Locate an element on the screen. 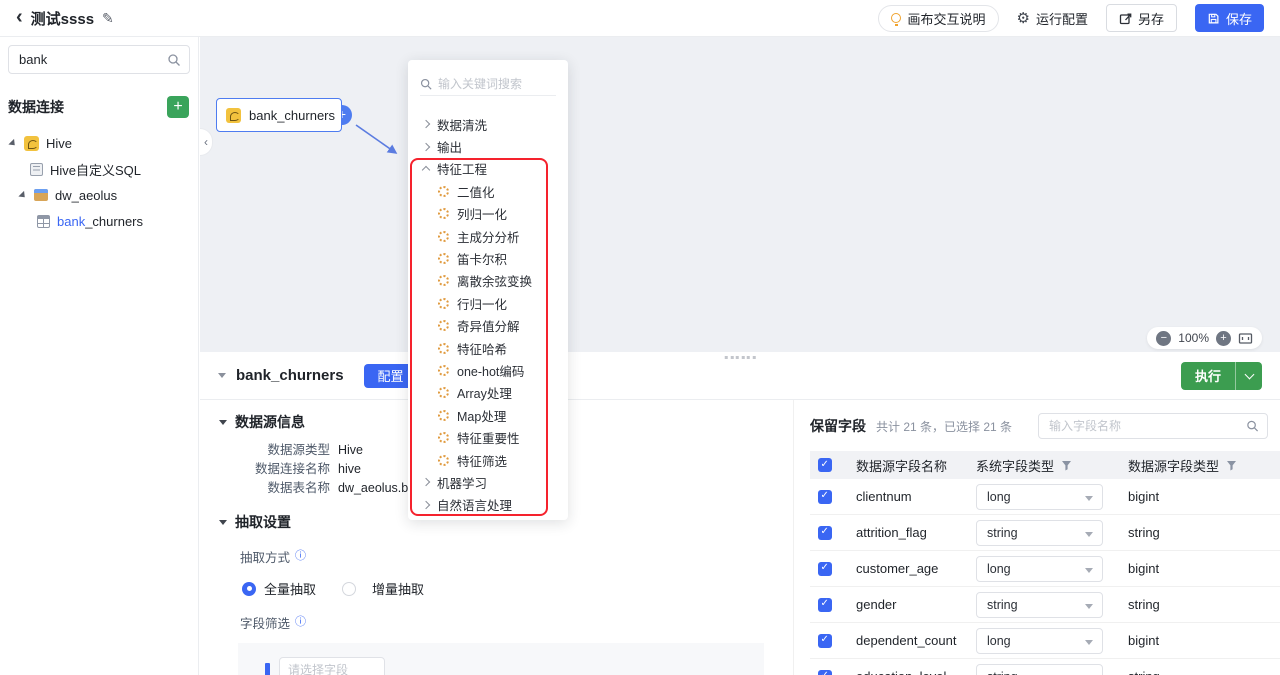 The width and height of the screenshot is (1280, 675). save-as-button: 另存 is located at coordinates (1141, 18).